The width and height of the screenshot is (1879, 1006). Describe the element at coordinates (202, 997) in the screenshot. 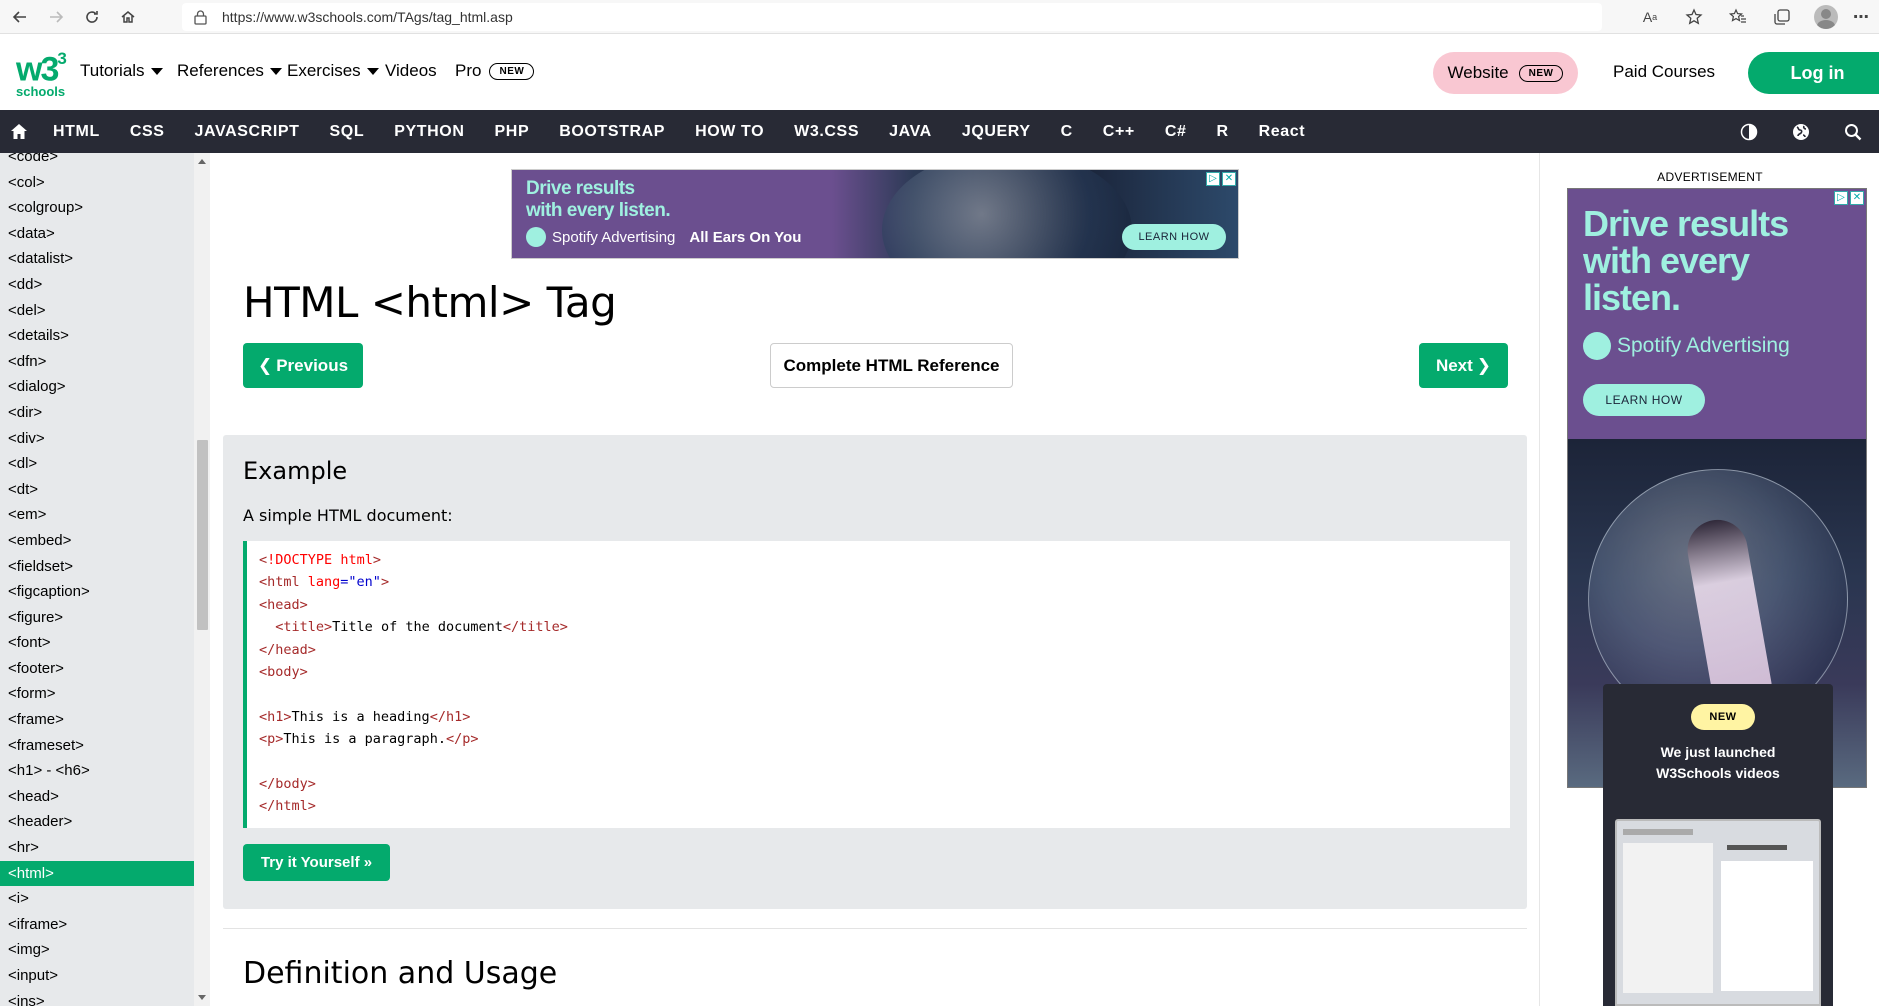

I see `scroll-down-icon` at that location.